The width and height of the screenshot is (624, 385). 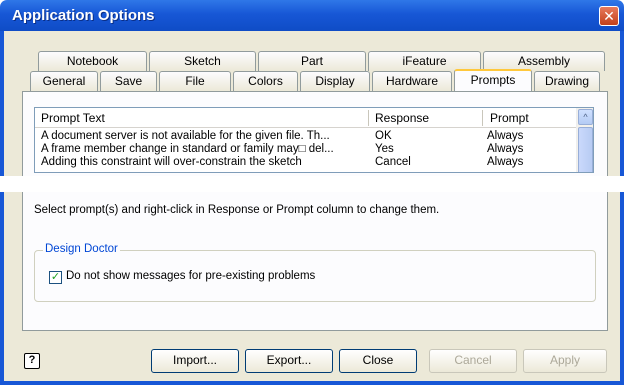 What do you see at coordinates (73, 118) in the screenshot?
I see `header-prompt-text: Prompt Text` at bounding box center [73, 118].